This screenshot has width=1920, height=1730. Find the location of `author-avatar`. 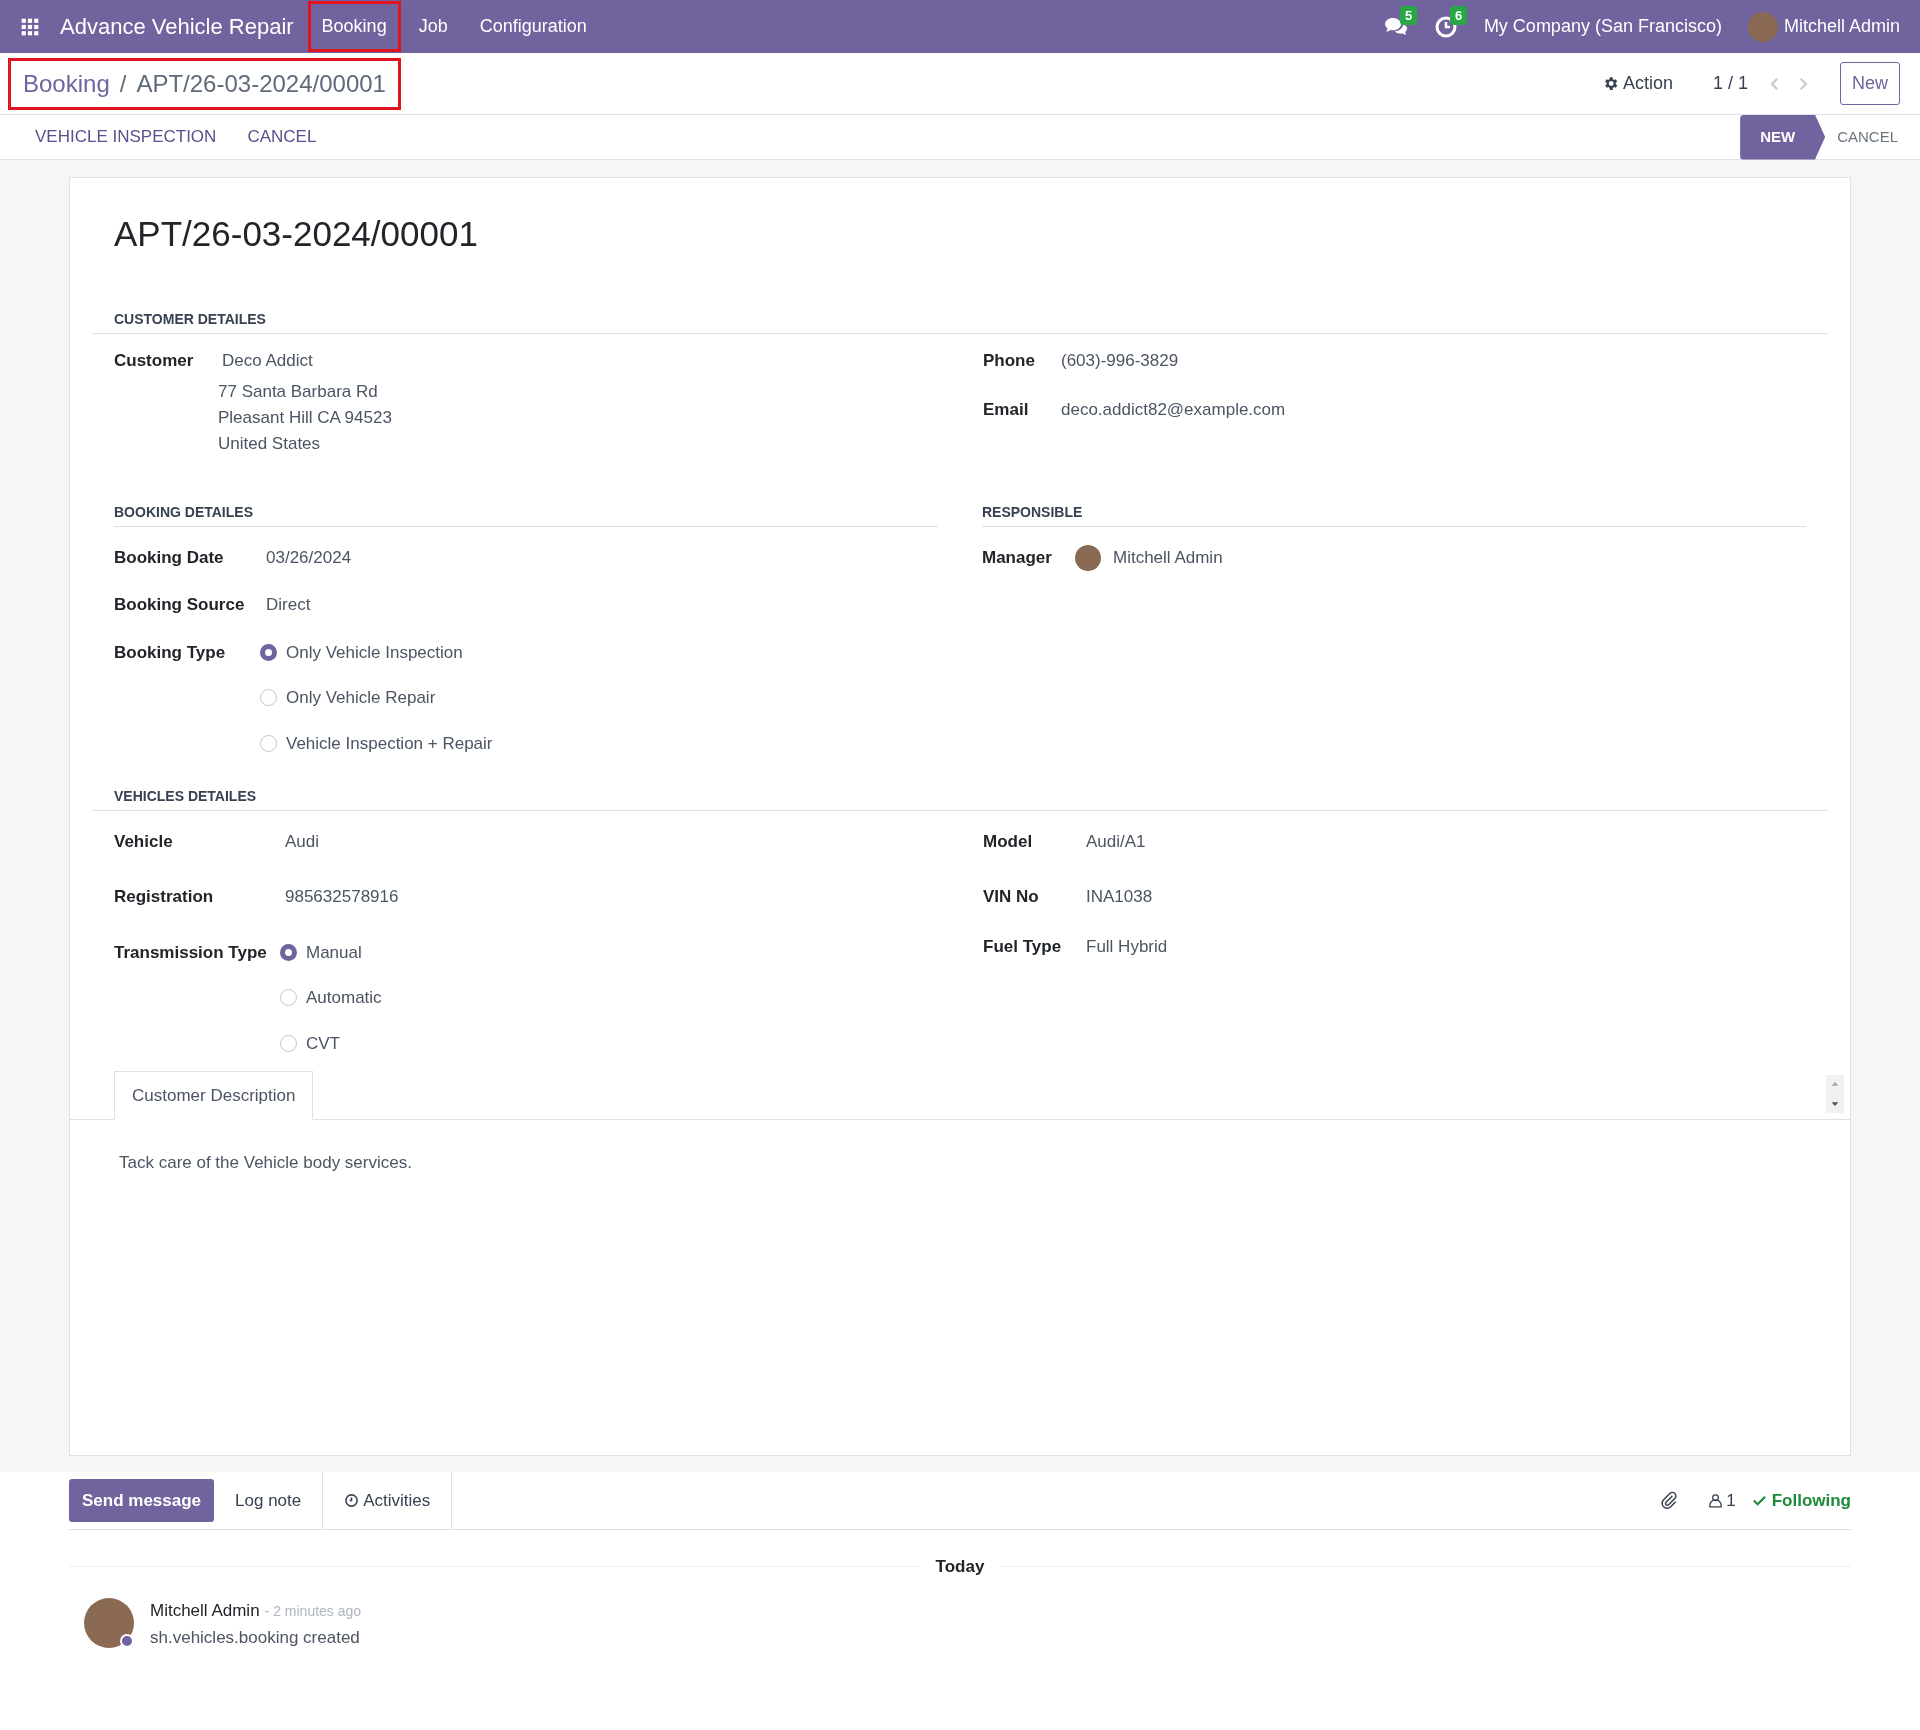

author-avatar is located at coordinates (109, 1622).